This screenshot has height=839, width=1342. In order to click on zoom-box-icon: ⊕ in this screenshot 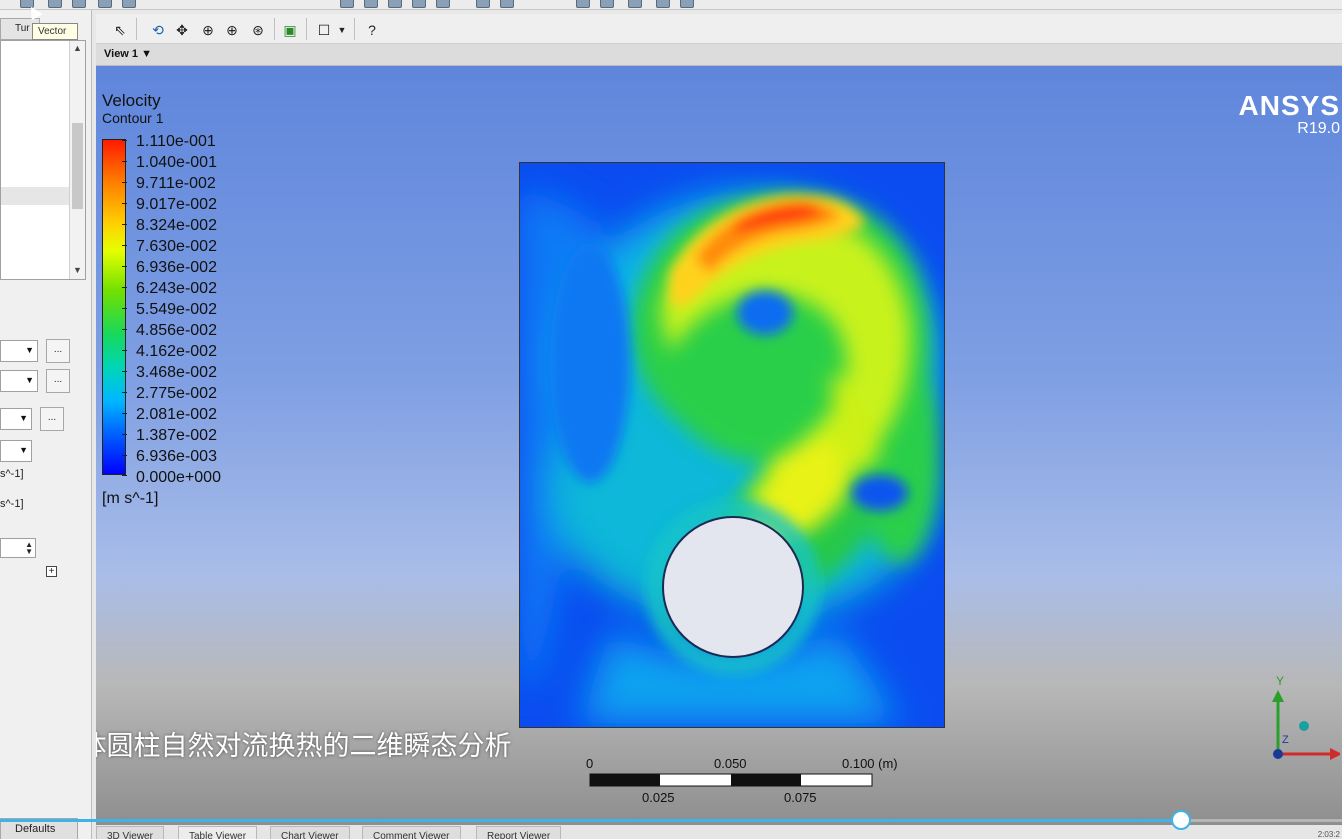, I will do `click(208, 30)`.